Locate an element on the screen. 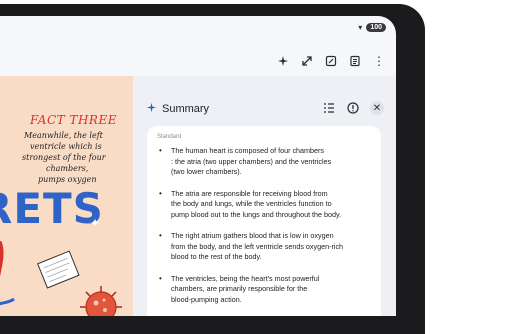  summary-style-label: Standard is located at coordinates (169, 137).